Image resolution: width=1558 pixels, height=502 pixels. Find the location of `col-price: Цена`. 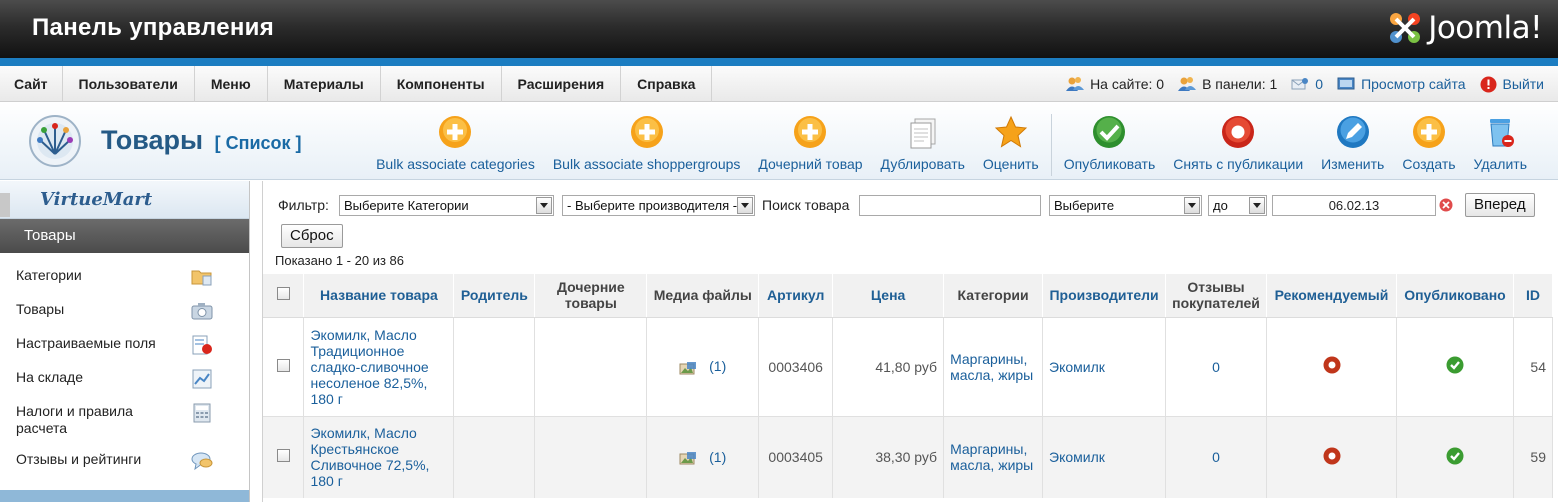

col-price: Цена is located at coordinates (888, 296).